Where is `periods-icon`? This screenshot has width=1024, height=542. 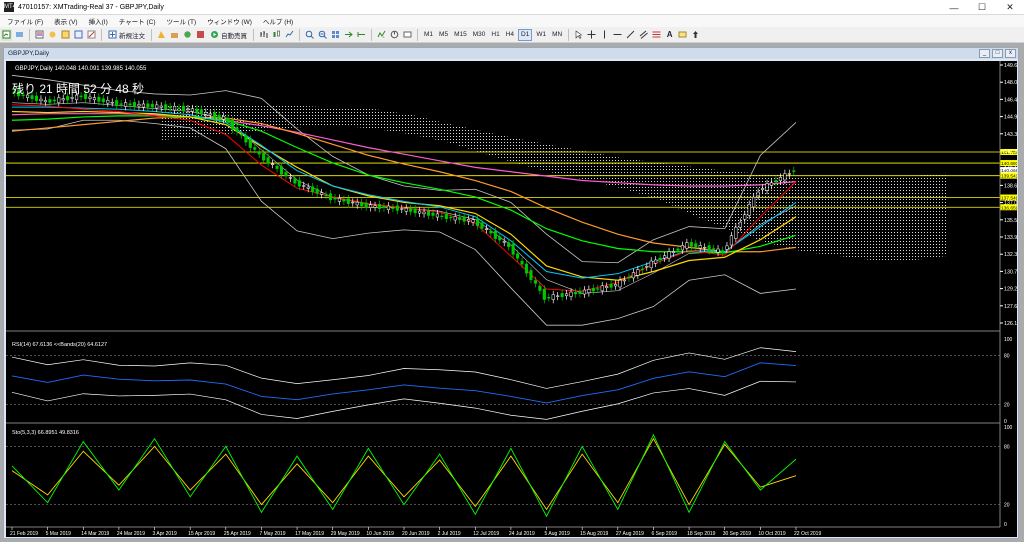 periods-icon is located at coordinates (394, 35).